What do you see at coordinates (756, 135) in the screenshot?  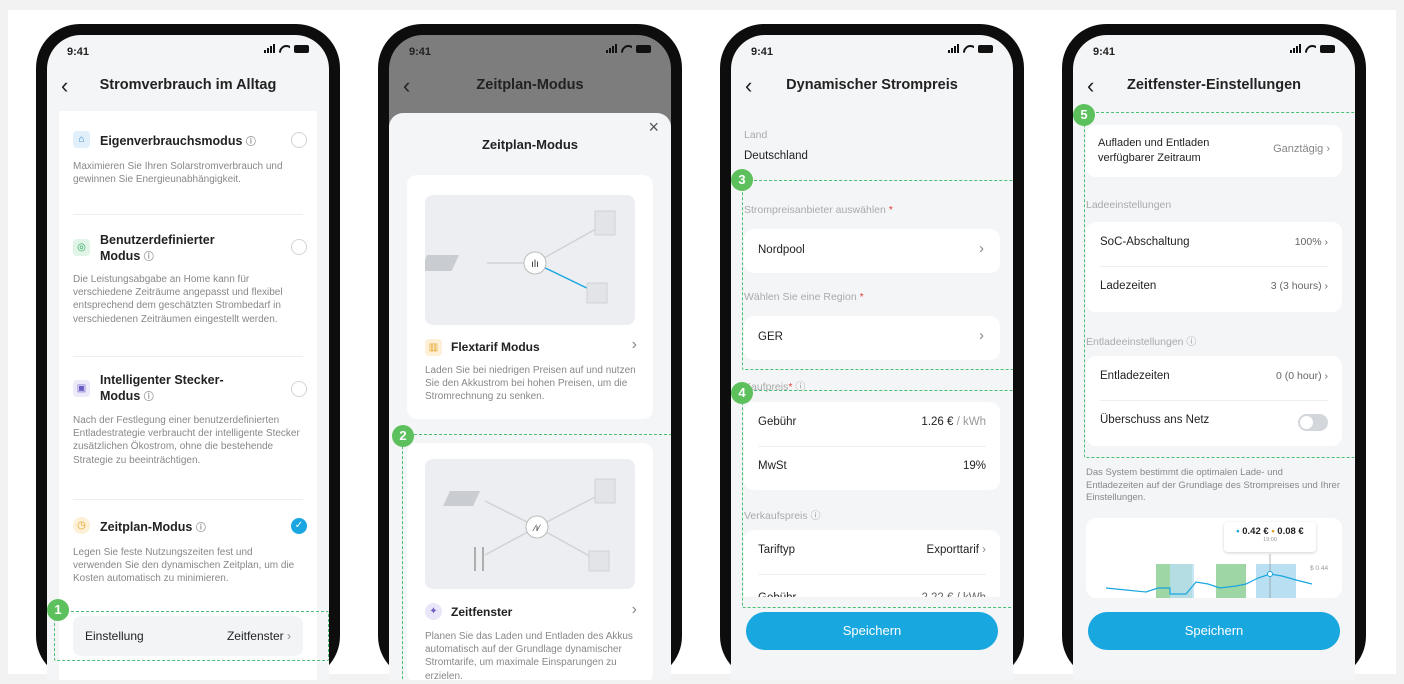 I see `land-label: Land` at bounding box center [756, 135].